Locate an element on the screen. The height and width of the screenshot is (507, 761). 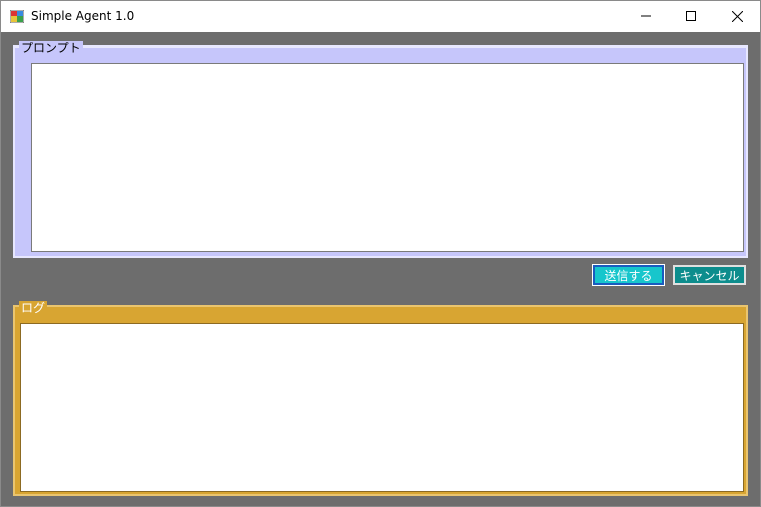
window-title: Simple Agent 1.0 is located at coordinates (83, 16).